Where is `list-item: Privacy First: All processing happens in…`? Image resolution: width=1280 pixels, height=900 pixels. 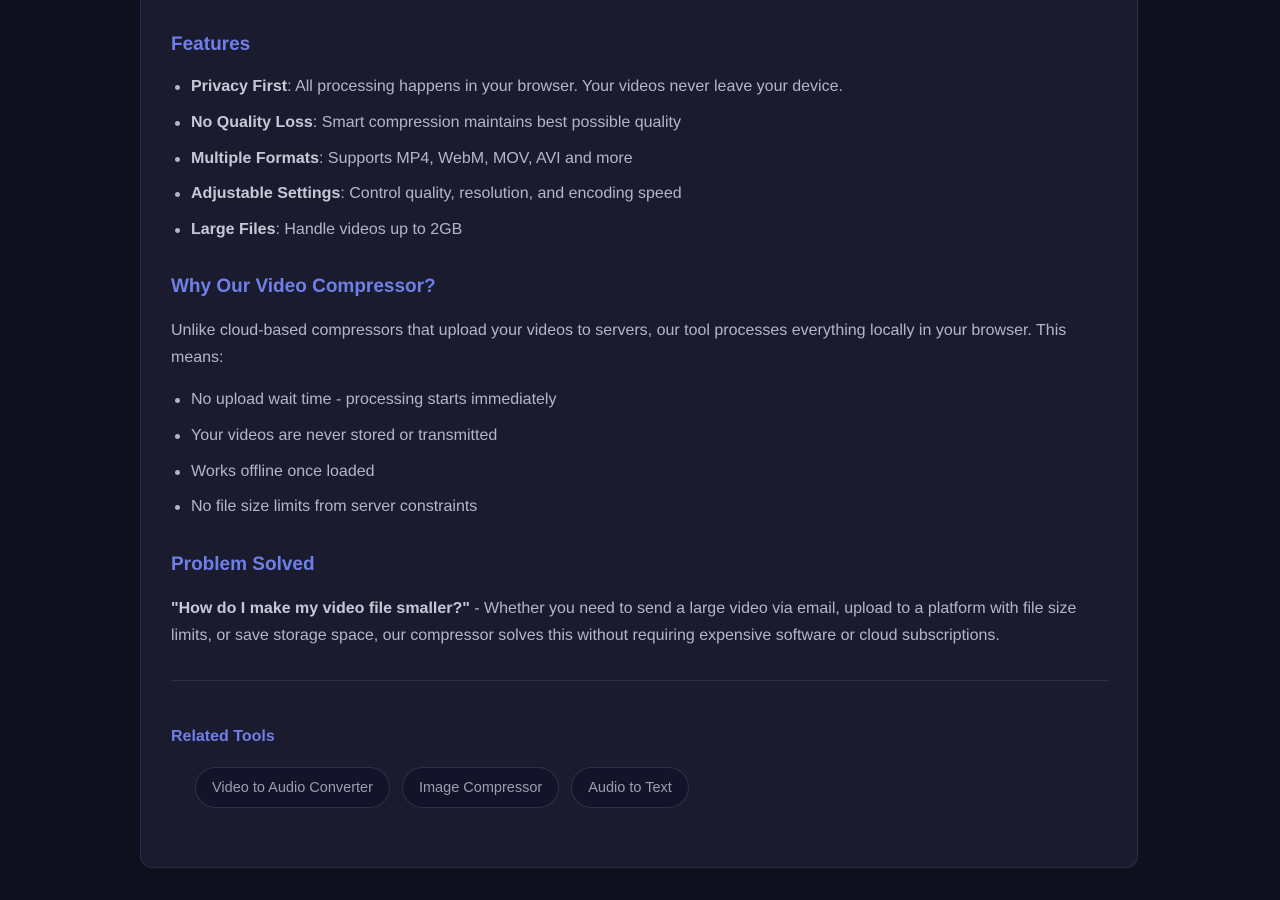
list-item: Privacy First: All processing happens in… is located at coordinates (641, 87).